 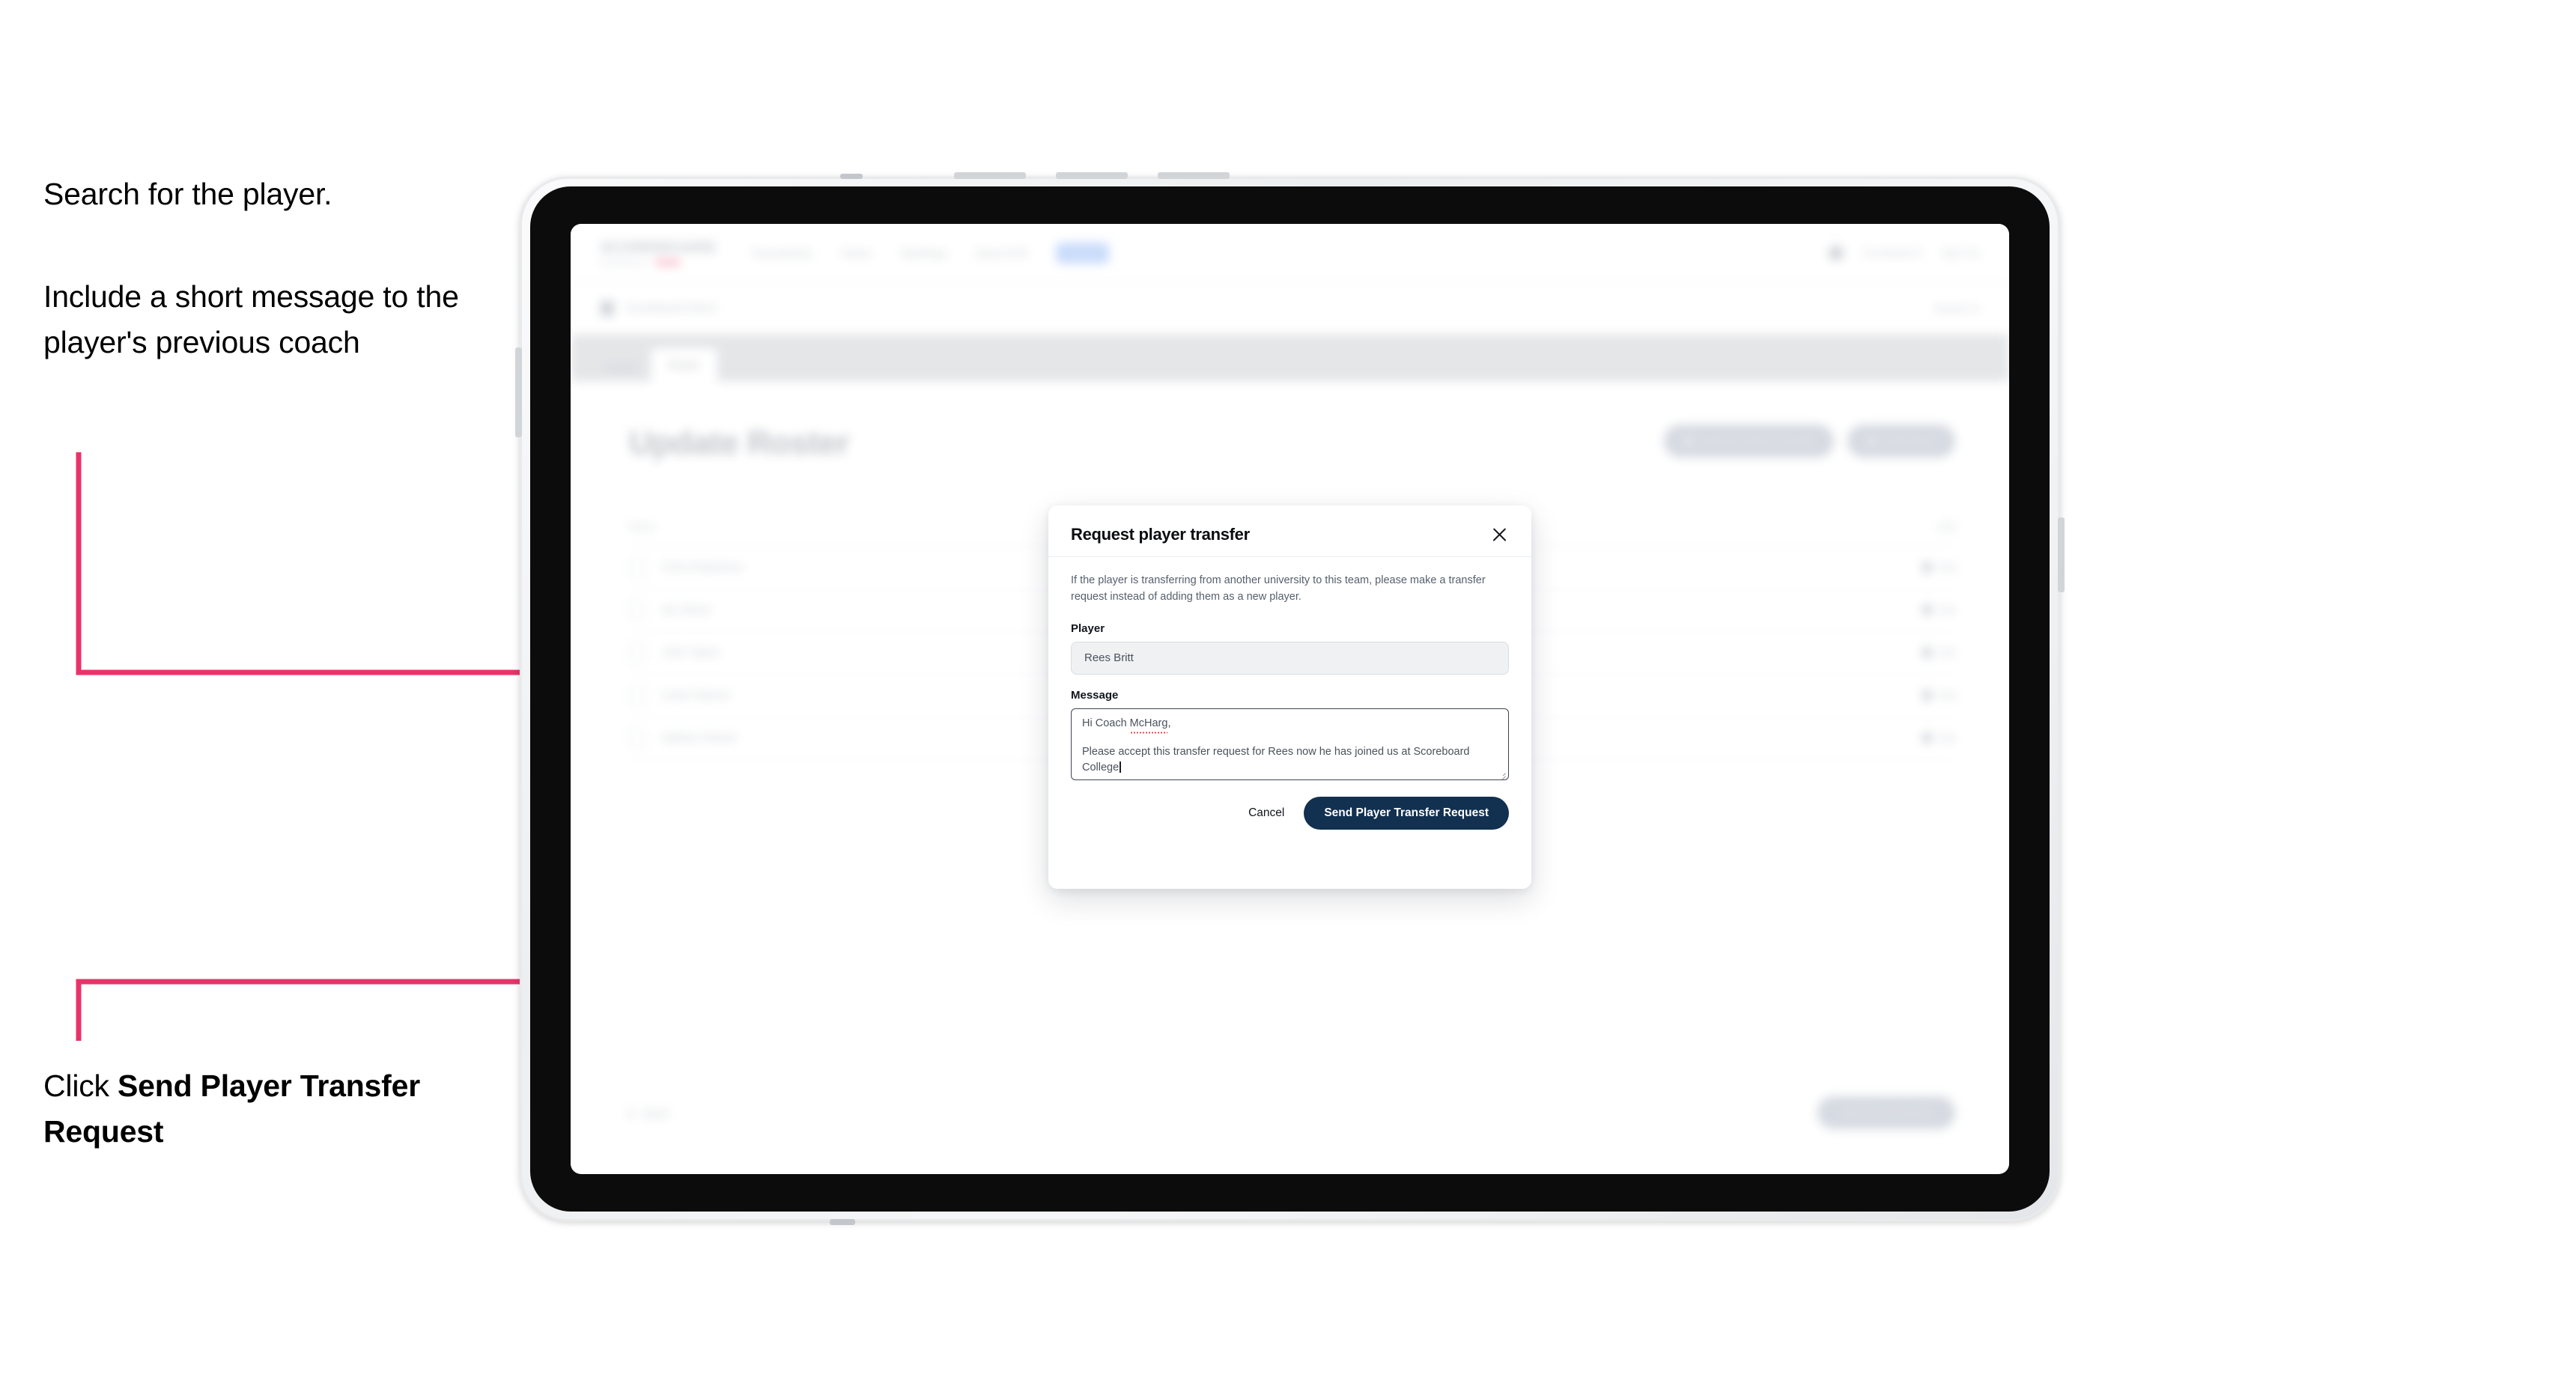 What do you see at coordinates (1960, 252) in the screenshot?
I see `nav-signout-link: Sign Out` at bounding box center [1960, 252].